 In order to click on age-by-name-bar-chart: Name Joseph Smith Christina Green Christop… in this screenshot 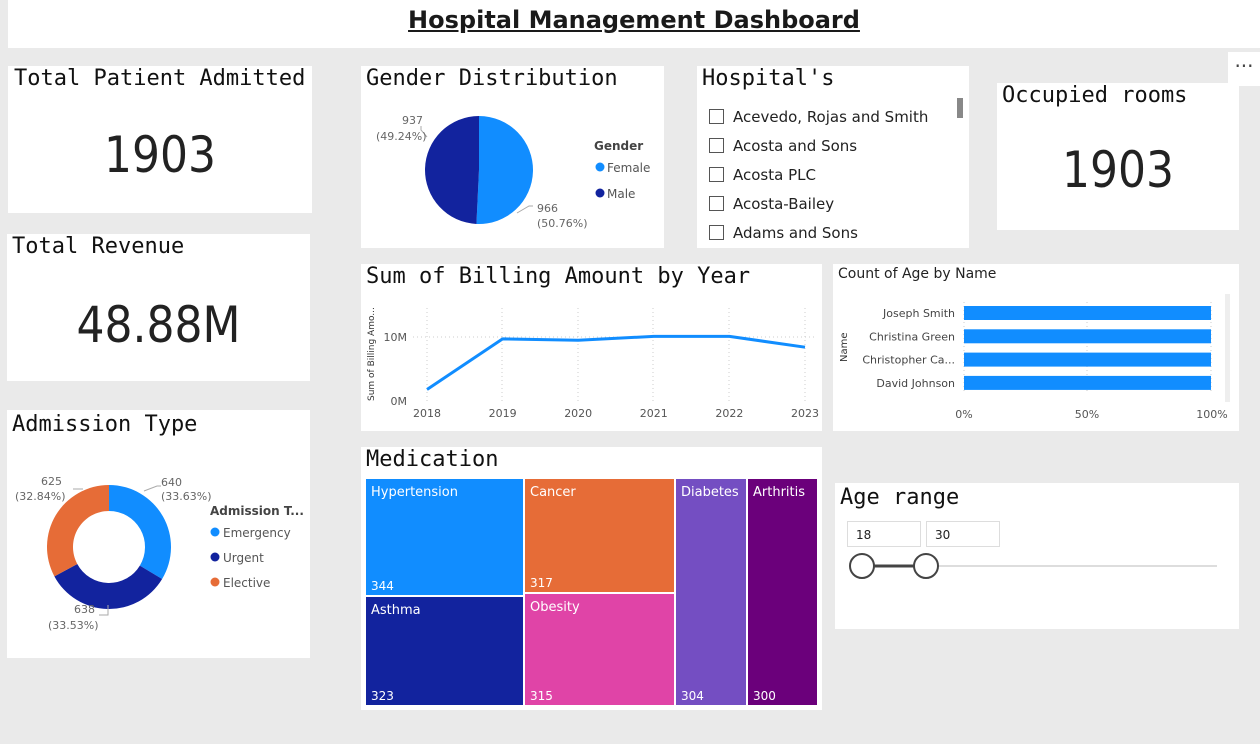, I will do `click(1034, 357)`.